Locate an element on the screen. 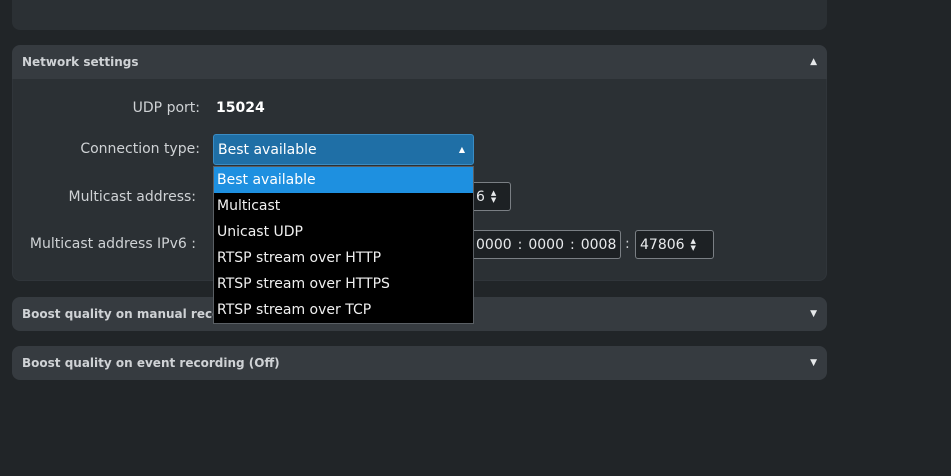  connection-type-value: Best available is located at coordinates (267, 149).